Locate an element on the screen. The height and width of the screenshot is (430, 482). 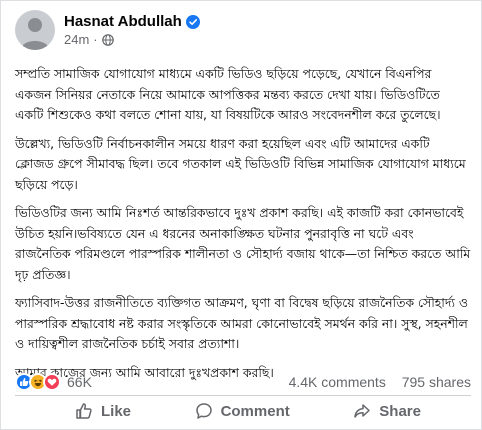
comment-count: 4.4K comments is located at coordinates (337, 382).